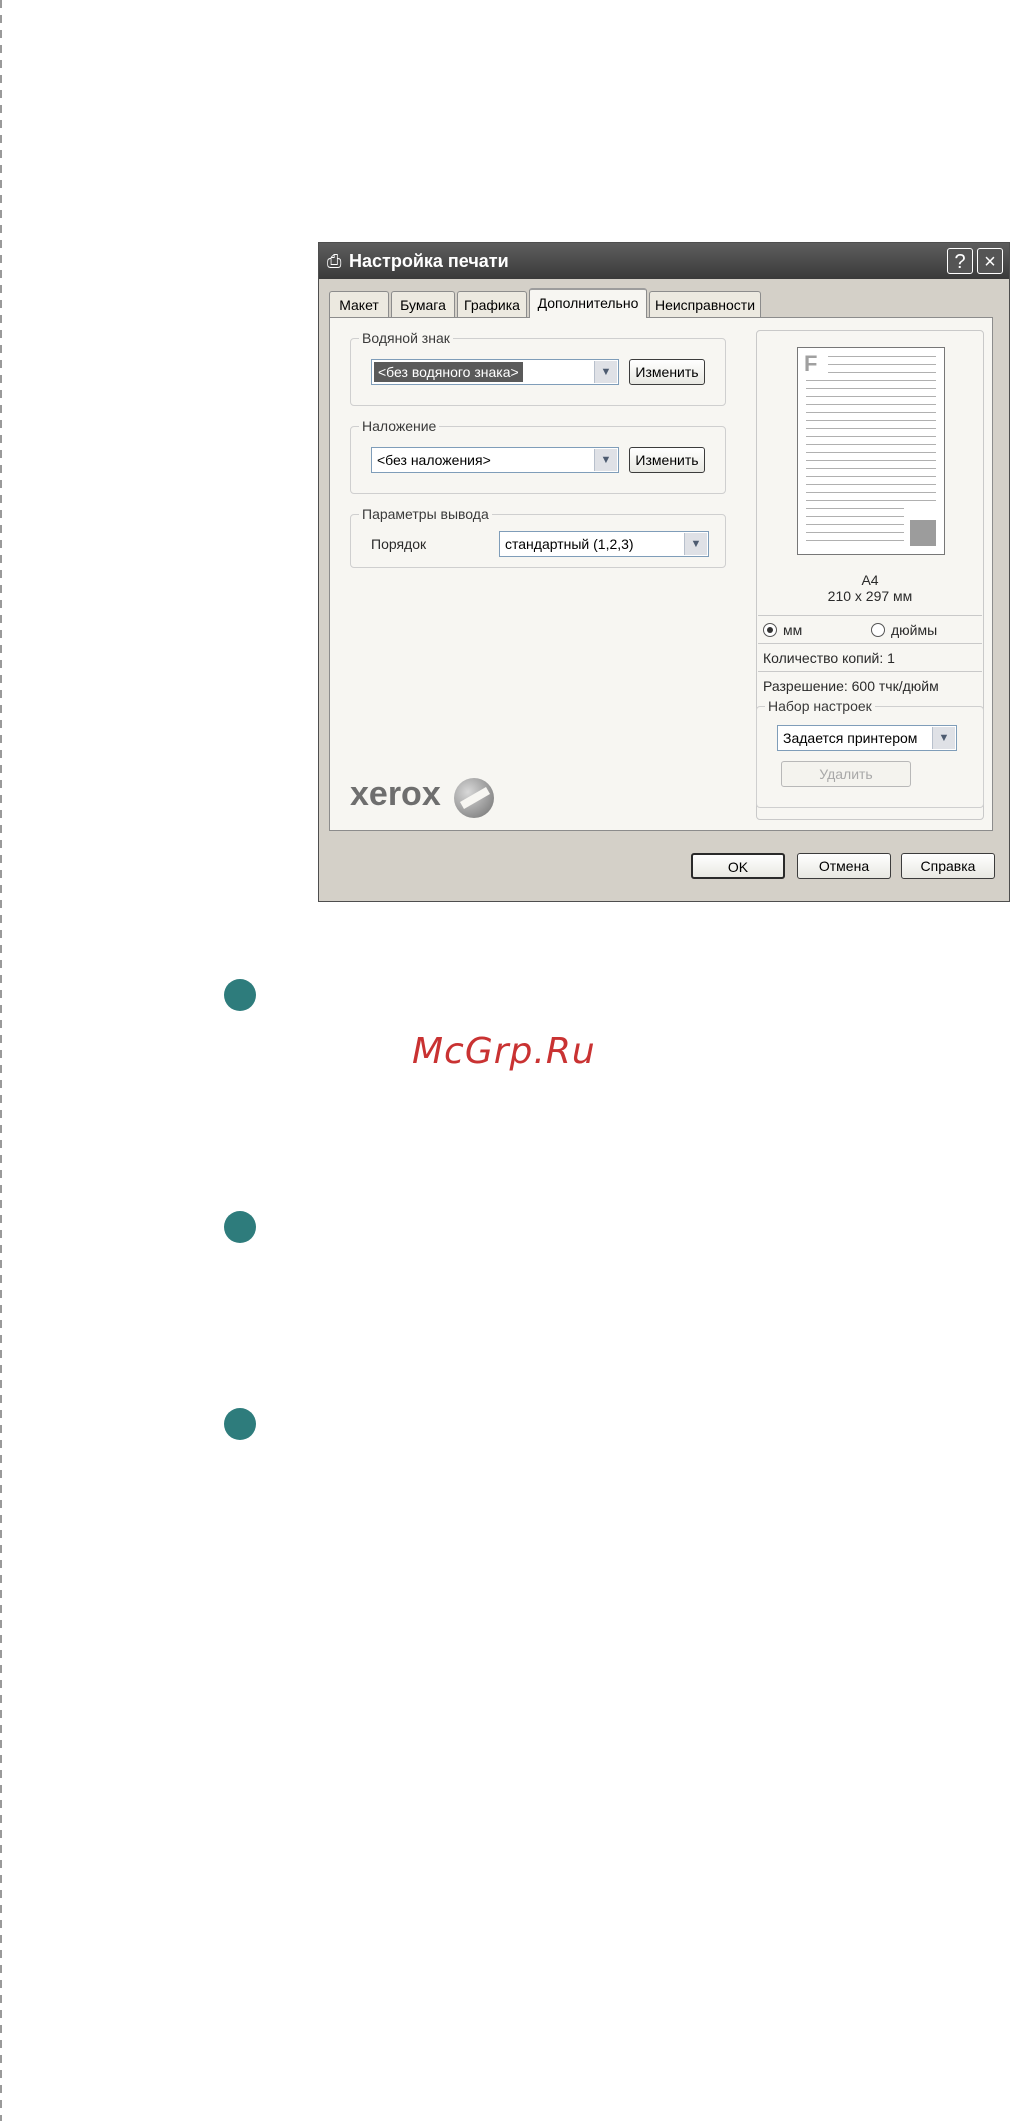  I want to click on overlay-group-title: Наложение, so click(399, 426).